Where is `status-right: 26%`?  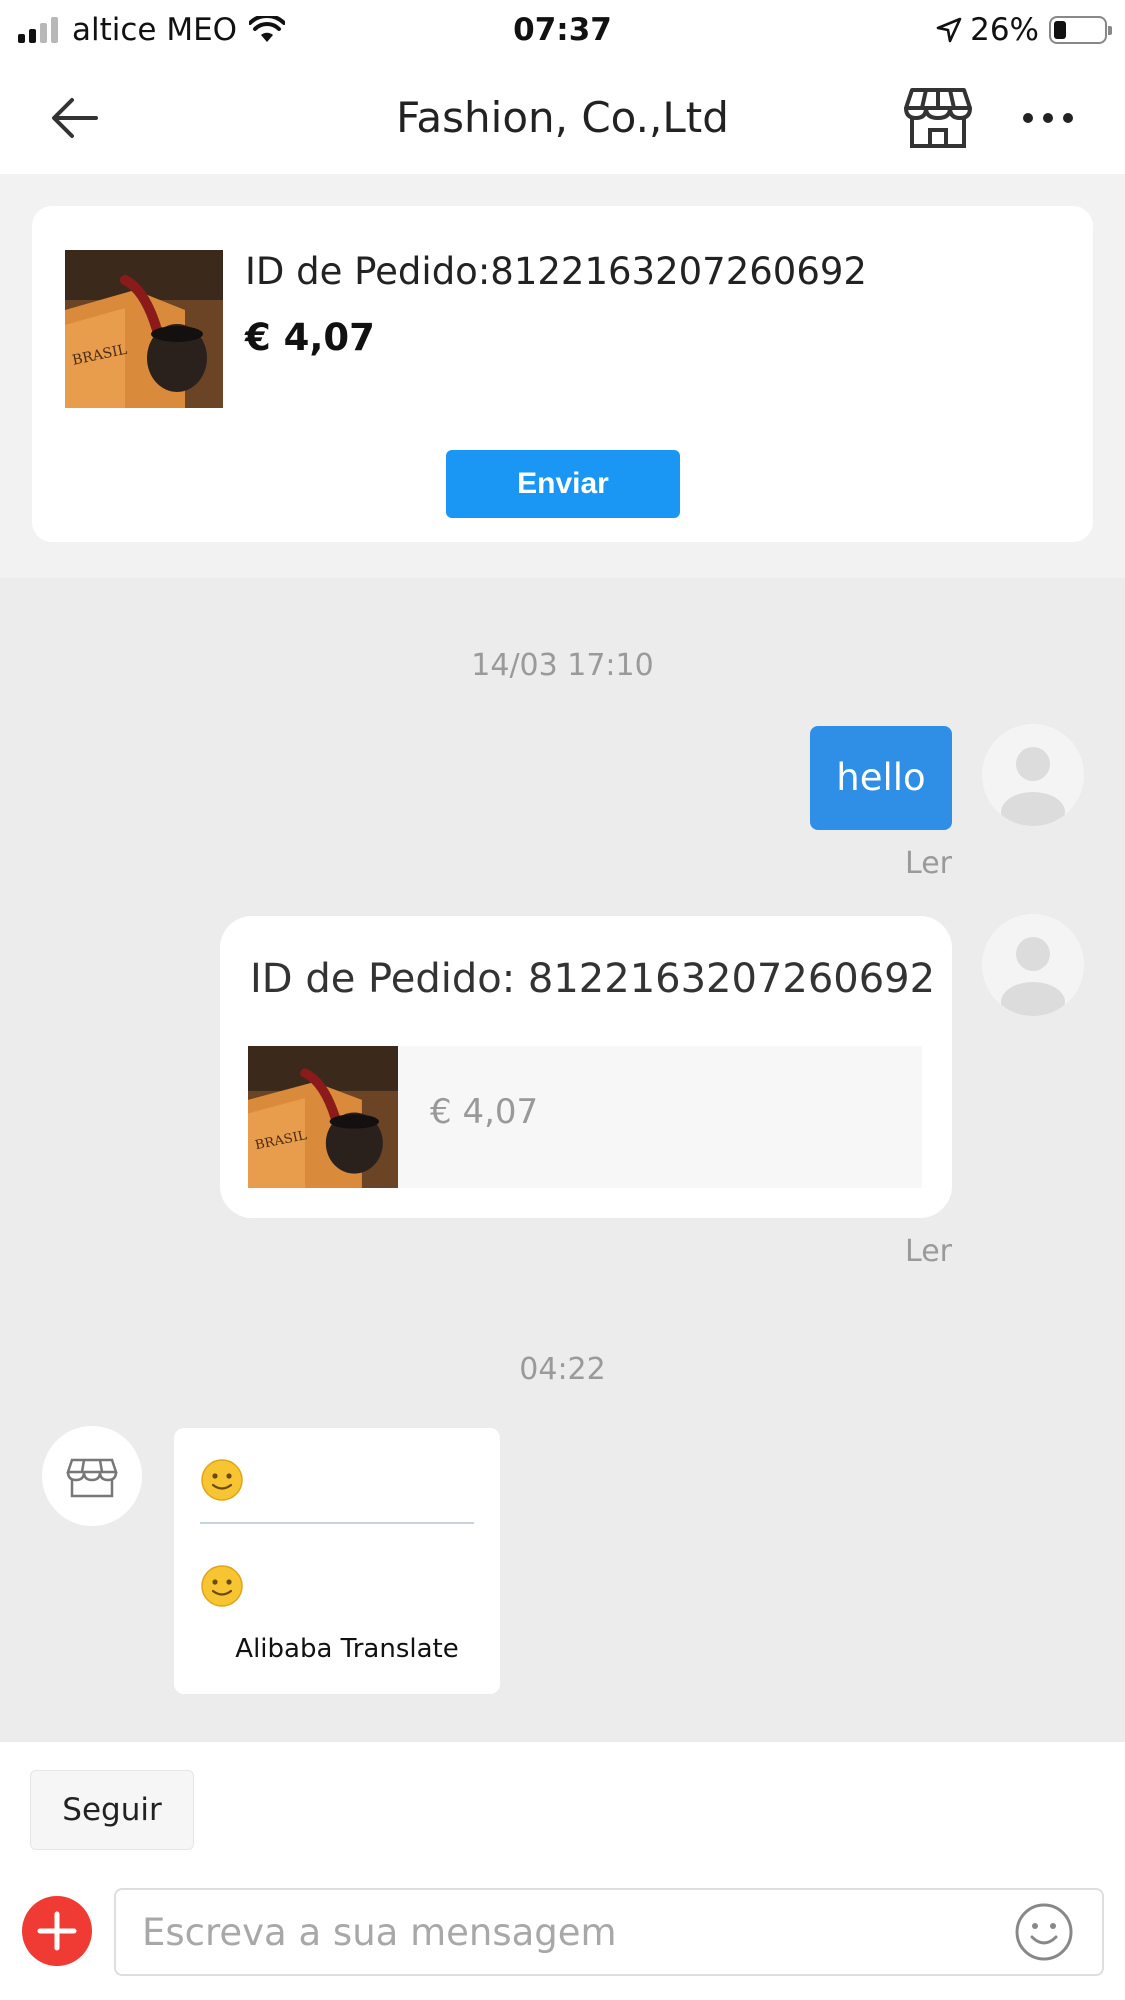
status-right: 26% is located at coordinates (1024, 30).